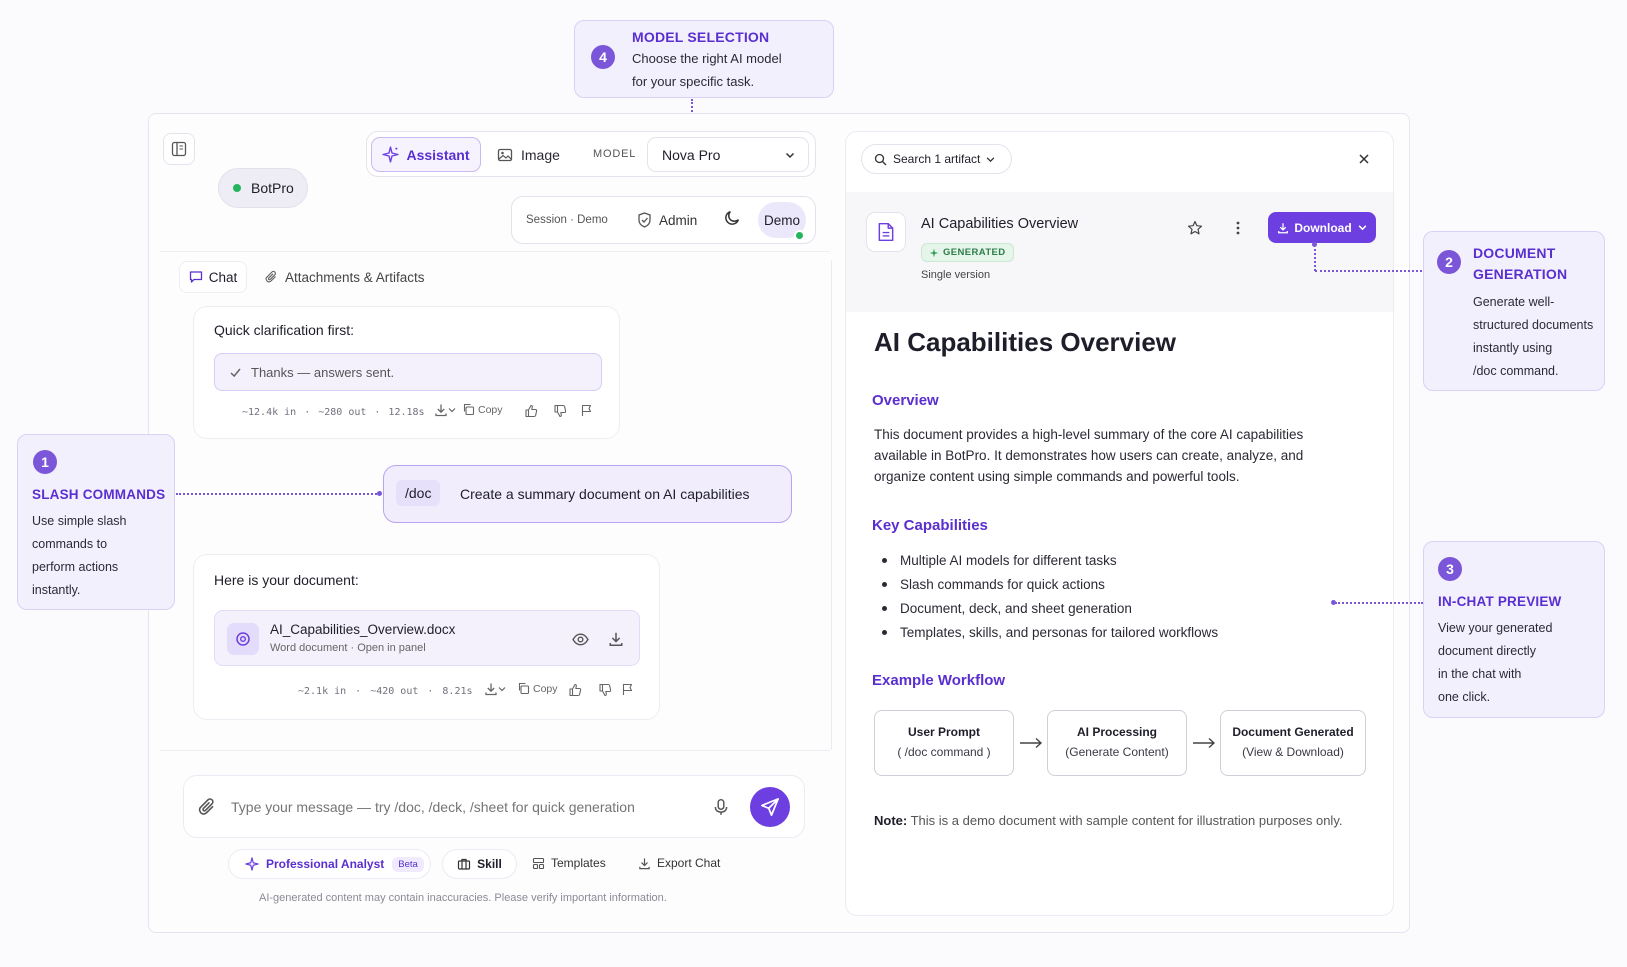 This screenshot has width=1627, height=967. What do you see at coordinates (179, 149) in the screenshot?
I see `sidebar-toggle-button` at bounding box center [179, 149].